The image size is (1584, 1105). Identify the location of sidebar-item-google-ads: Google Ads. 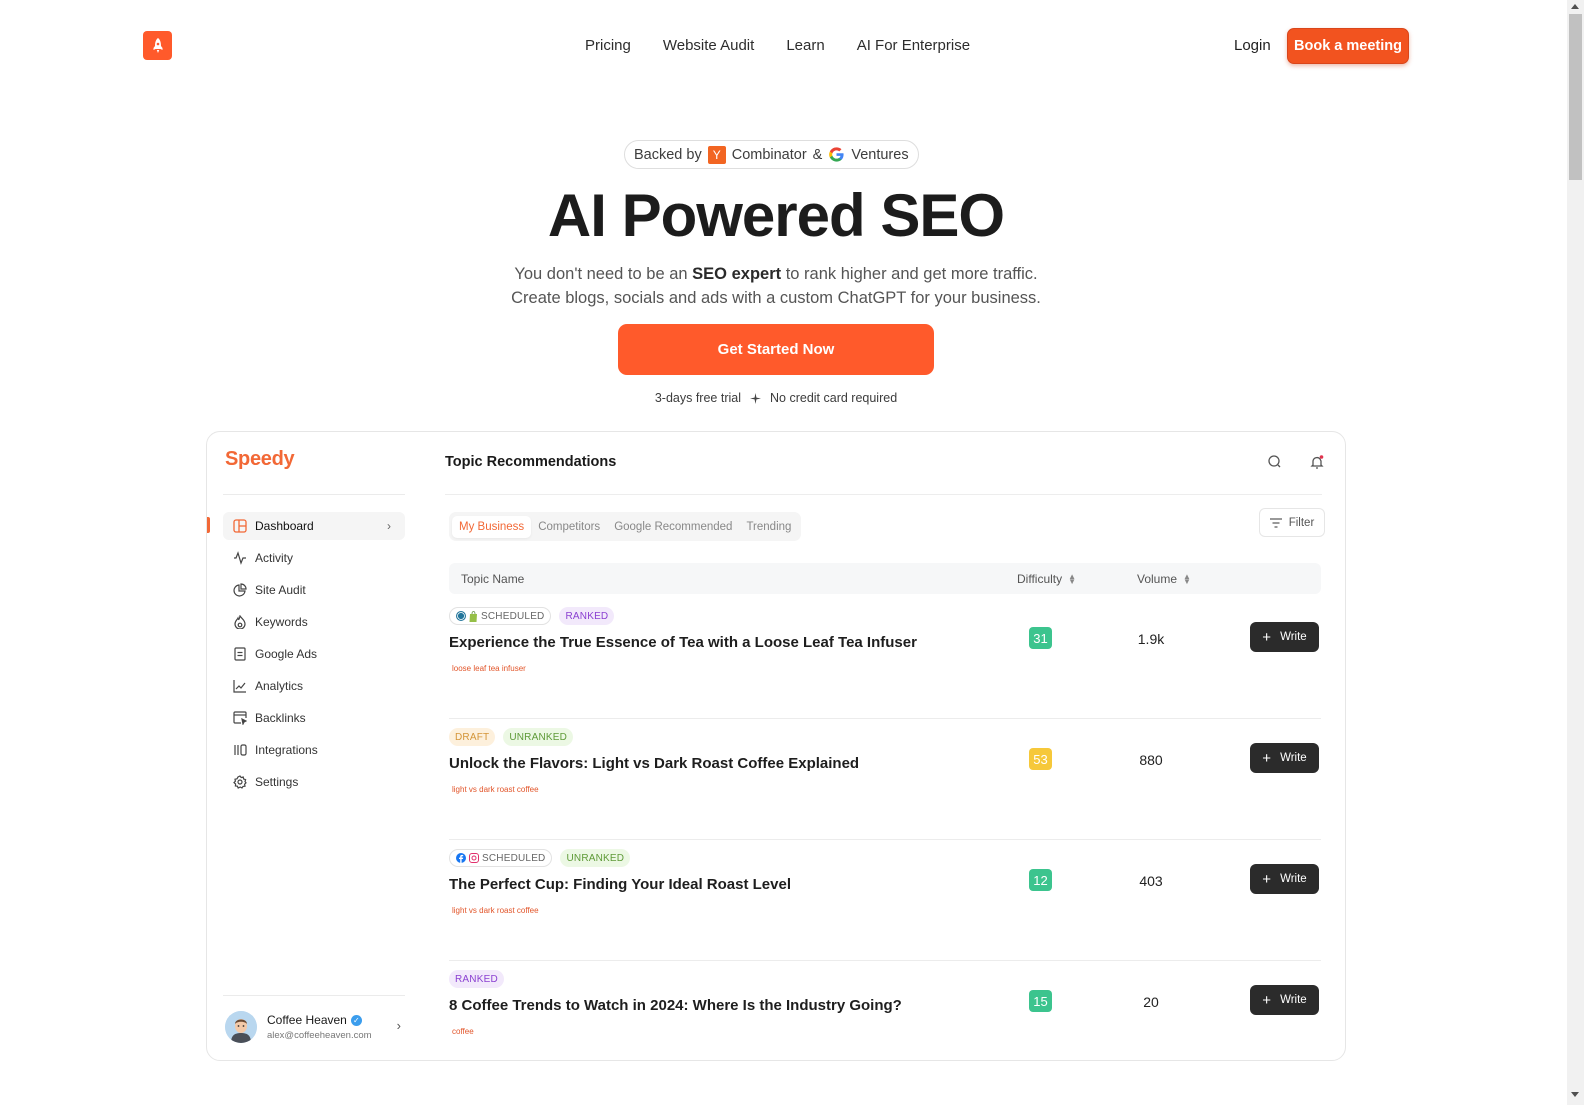
(314, 654).